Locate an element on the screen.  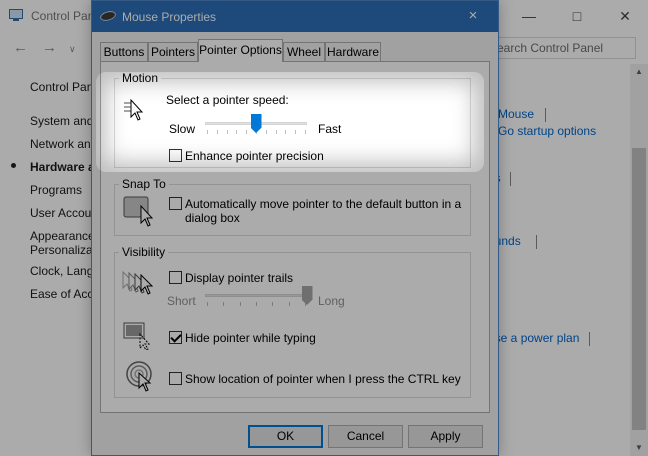
tab-wheel: Wheel is located at coordinates (304, 51).